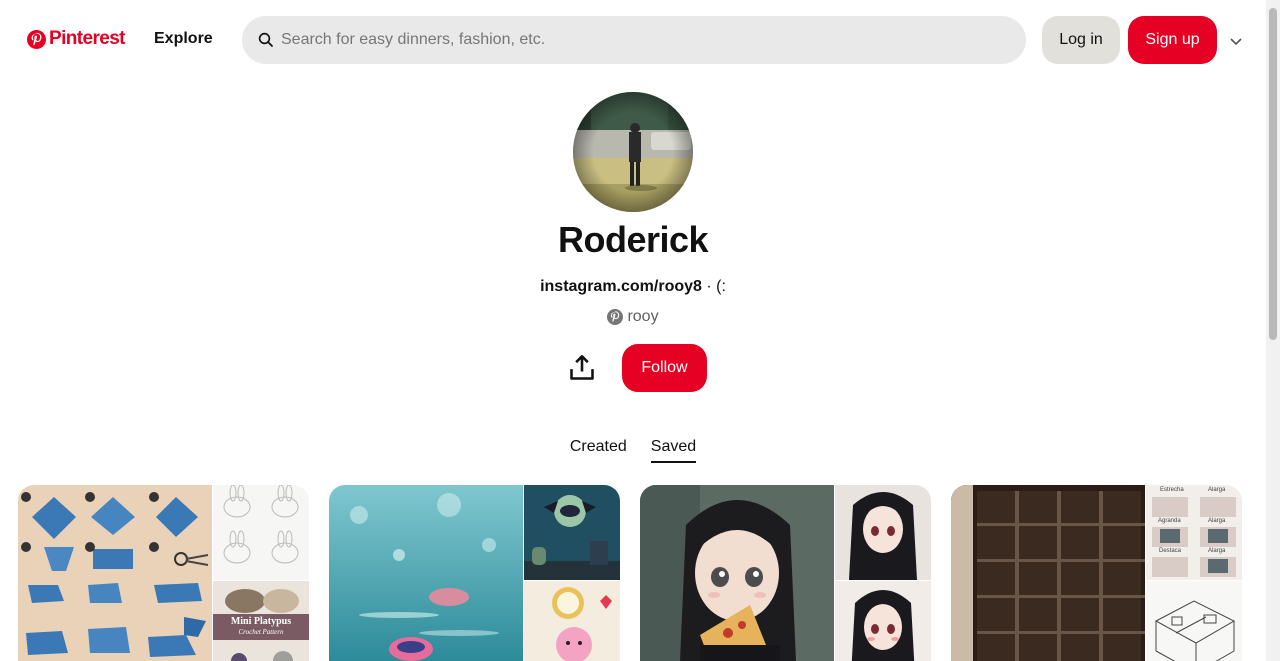 This screenshot has width=1280, height=661. I want to click on profile-tabs: Created Saved, so click(633, 450).